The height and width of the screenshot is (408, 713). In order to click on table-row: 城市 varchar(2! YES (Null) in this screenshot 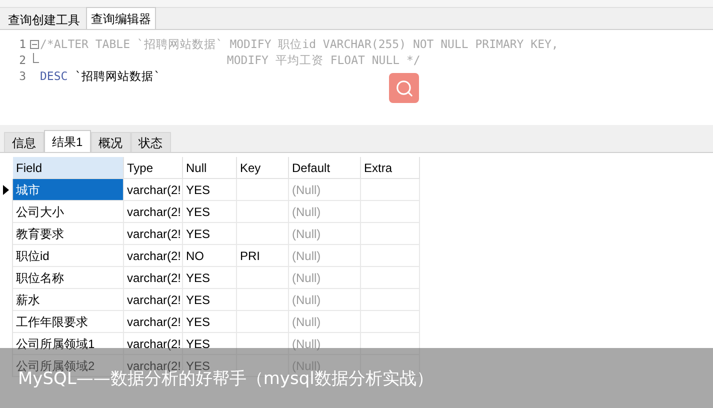, I will do `click(356, 190)`.